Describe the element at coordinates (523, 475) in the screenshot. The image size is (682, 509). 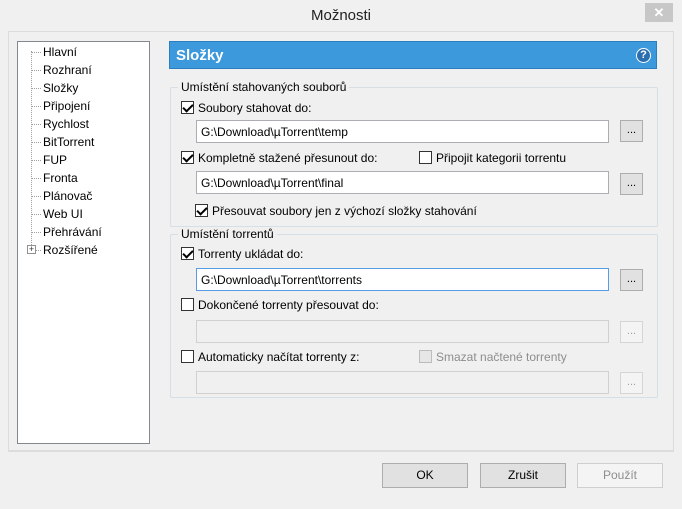
I see `cancel-button: Zrušit` at that location.